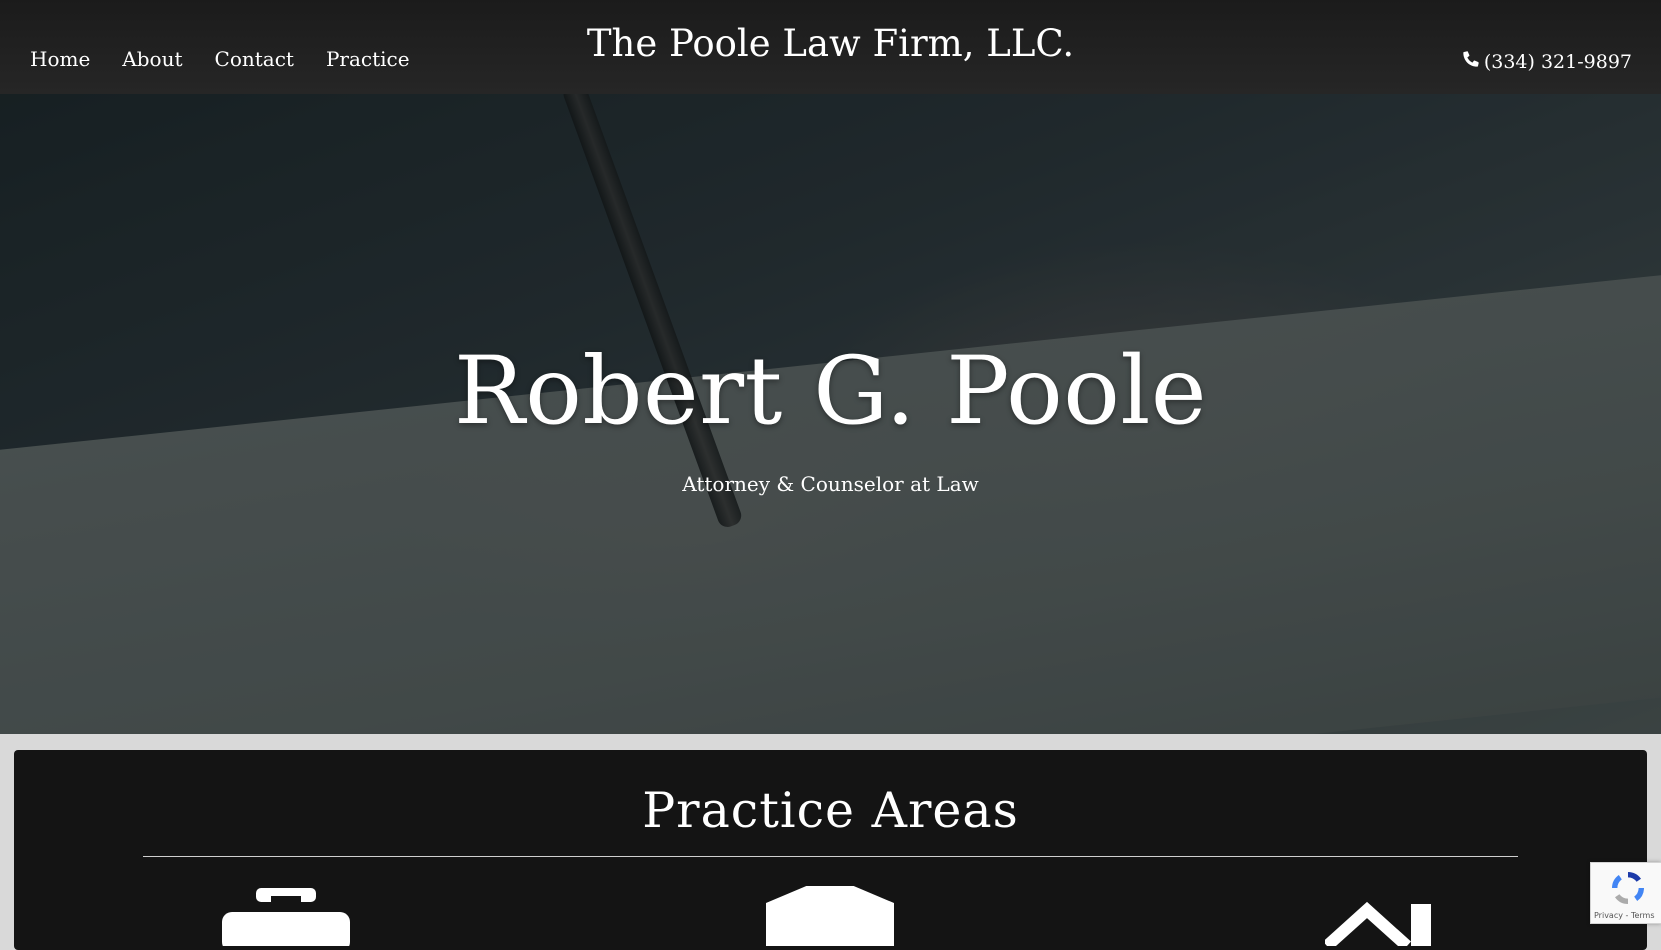 This screenshot has height=950, width=1661. Describe the element at coordinates (830, 856) in the screenshot. I see `practice-divider` at that location.